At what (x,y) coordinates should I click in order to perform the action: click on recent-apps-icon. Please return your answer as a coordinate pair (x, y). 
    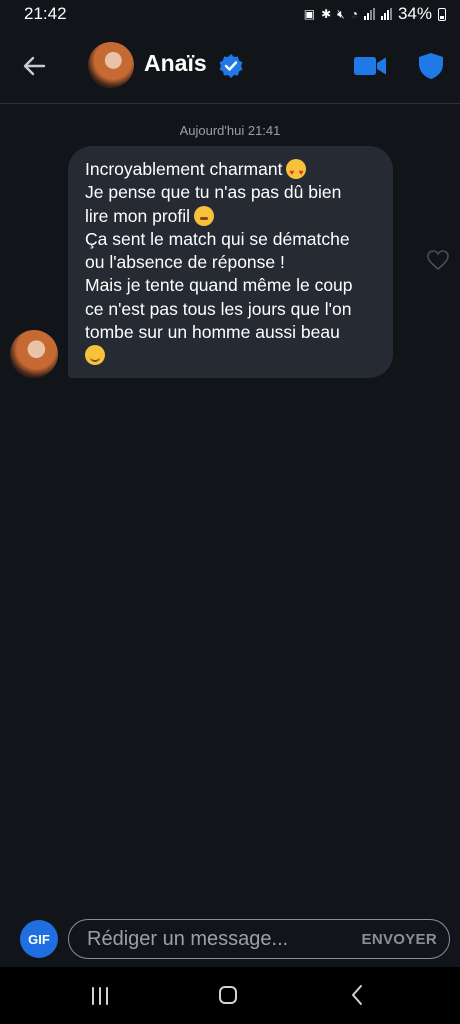
    Looking at the image, I should click on (100, 996).